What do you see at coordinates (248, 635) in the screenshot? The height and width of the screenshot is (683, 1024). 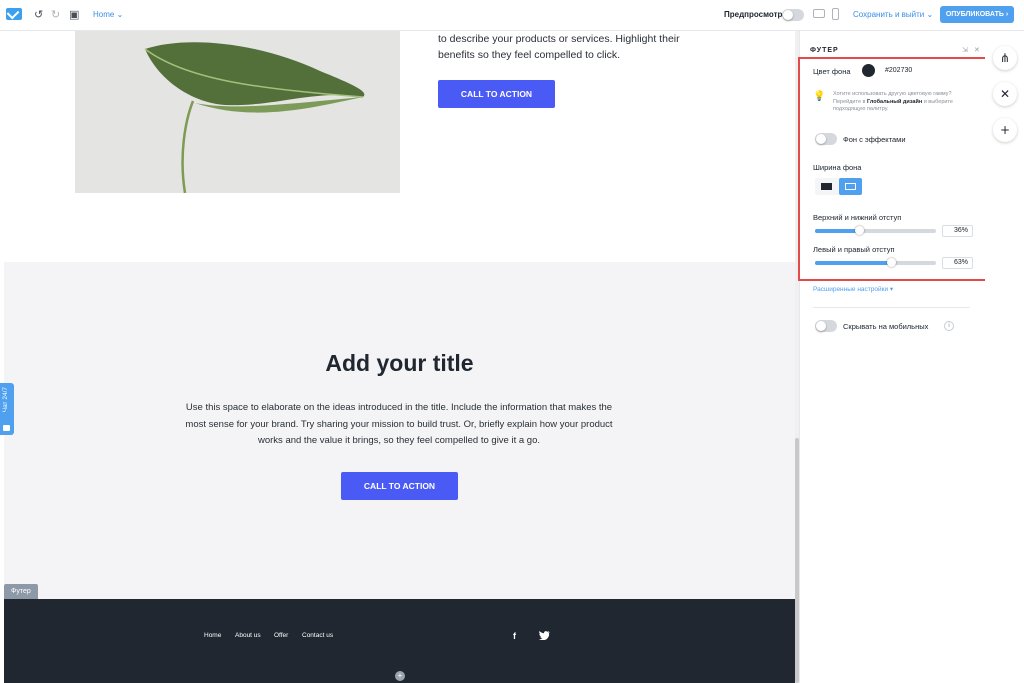 I see `footer-link-about: About us` at bounding box center [248, 635].